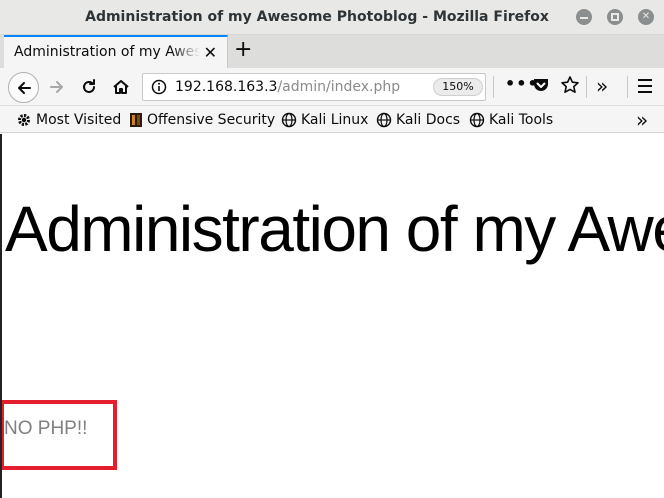 The image size is (664, 498). I want to click on plus-icon: +, so click(243, 49).